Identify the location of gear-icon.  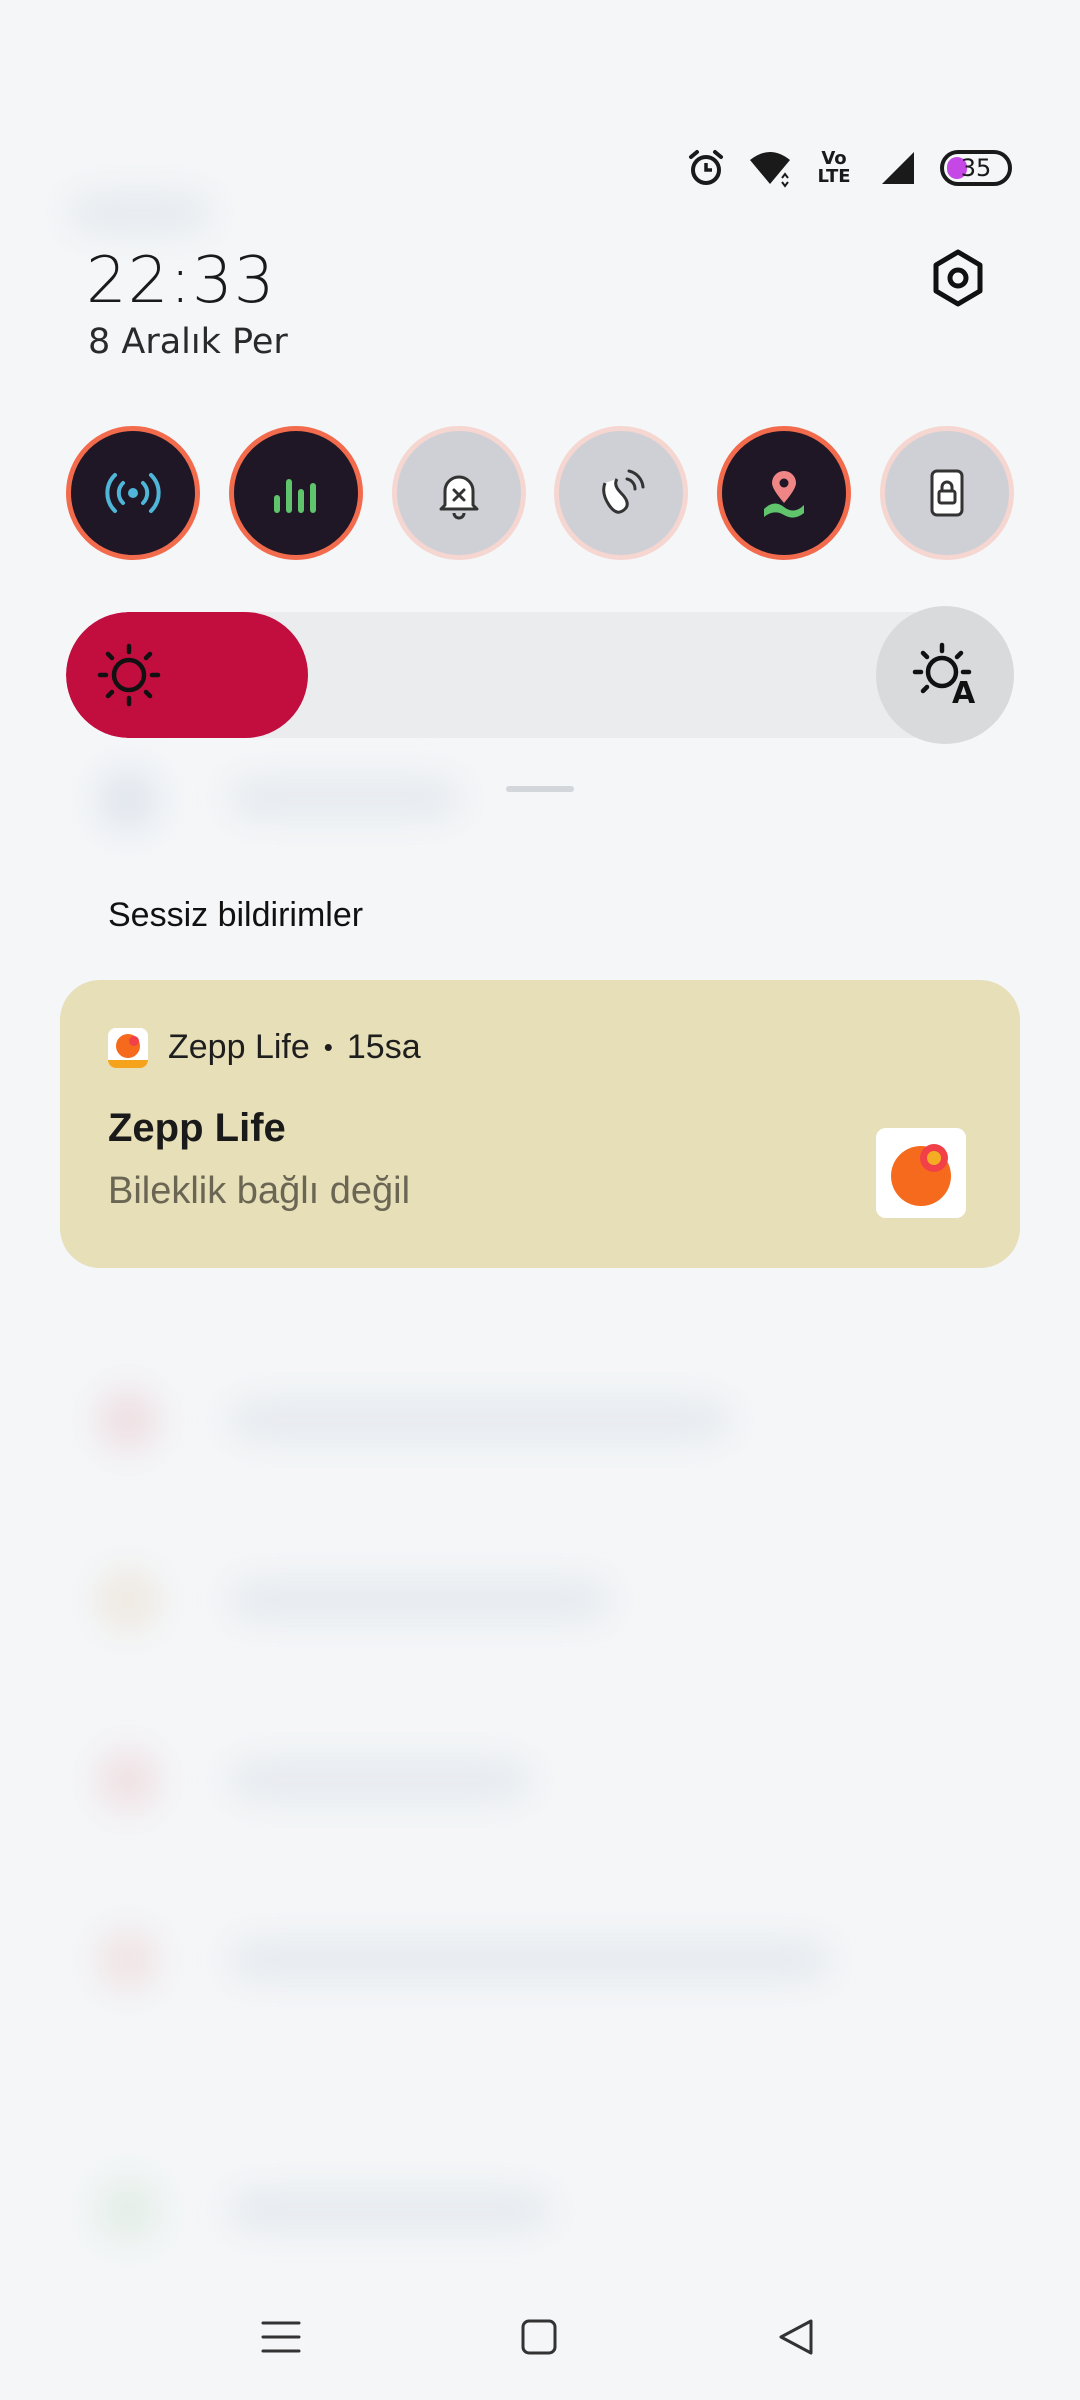
(958, 278).